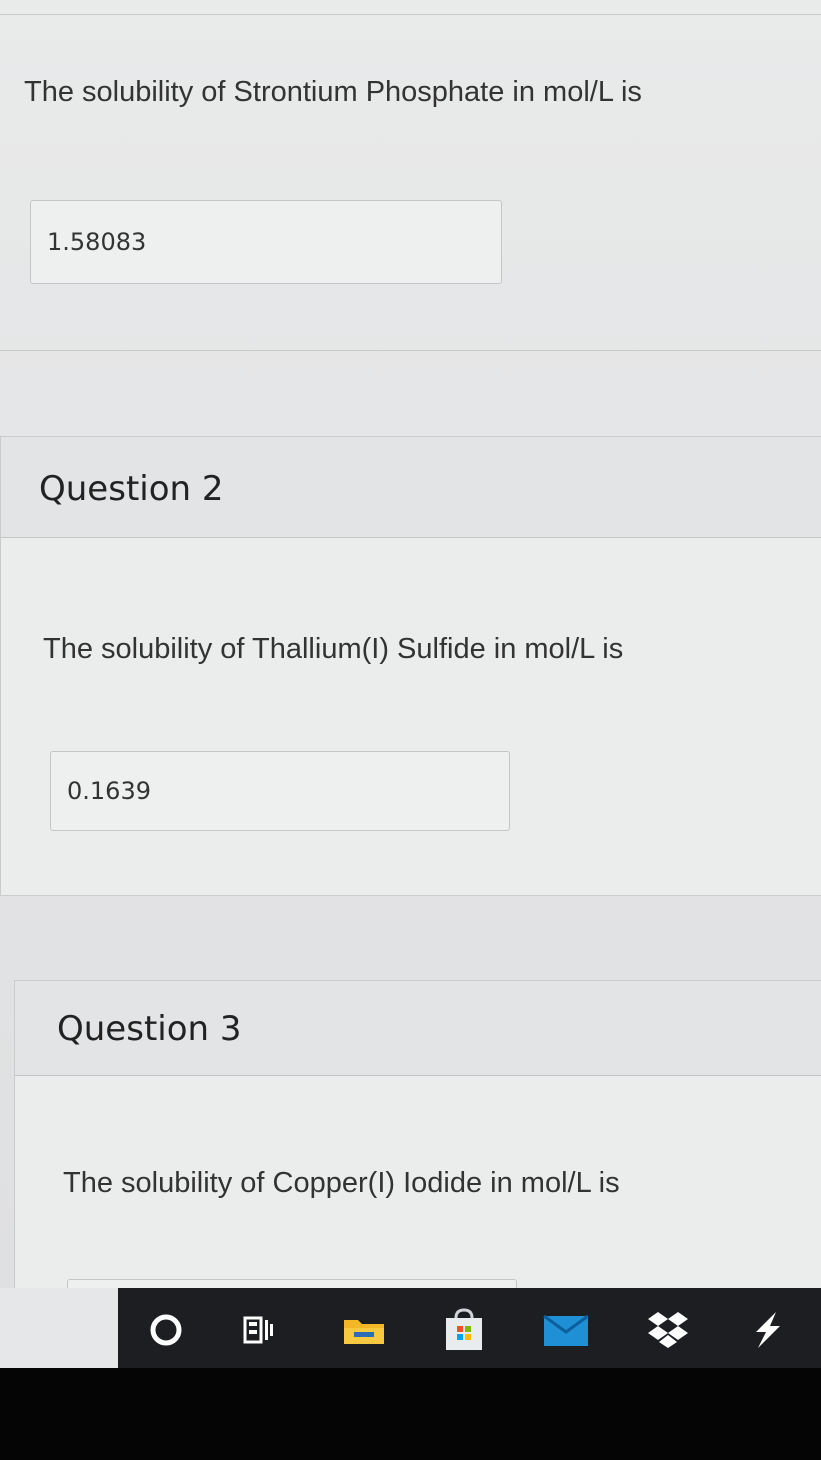 The image size is (821, 1460). Describe the element at coordinates (668, 1330) in the screenshot. I see `dropbox-icon` at that location.